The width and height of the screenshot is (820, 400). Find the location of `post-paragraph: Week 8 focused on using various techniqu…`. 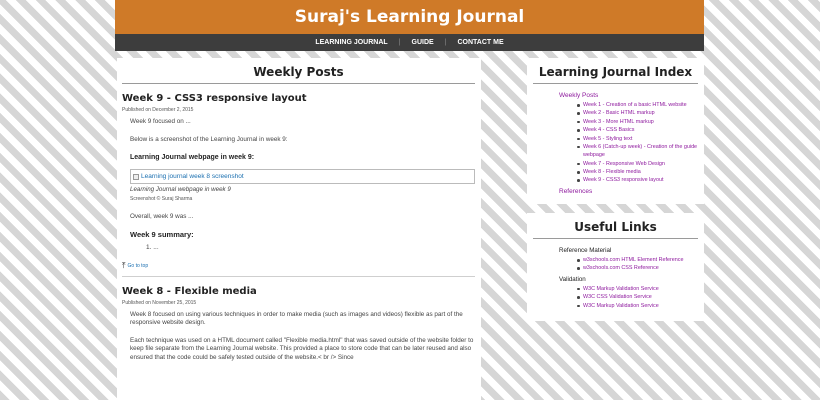

post-paragraph: Week 8 focused on using various techniqu… is located at coordinates (296, 318).